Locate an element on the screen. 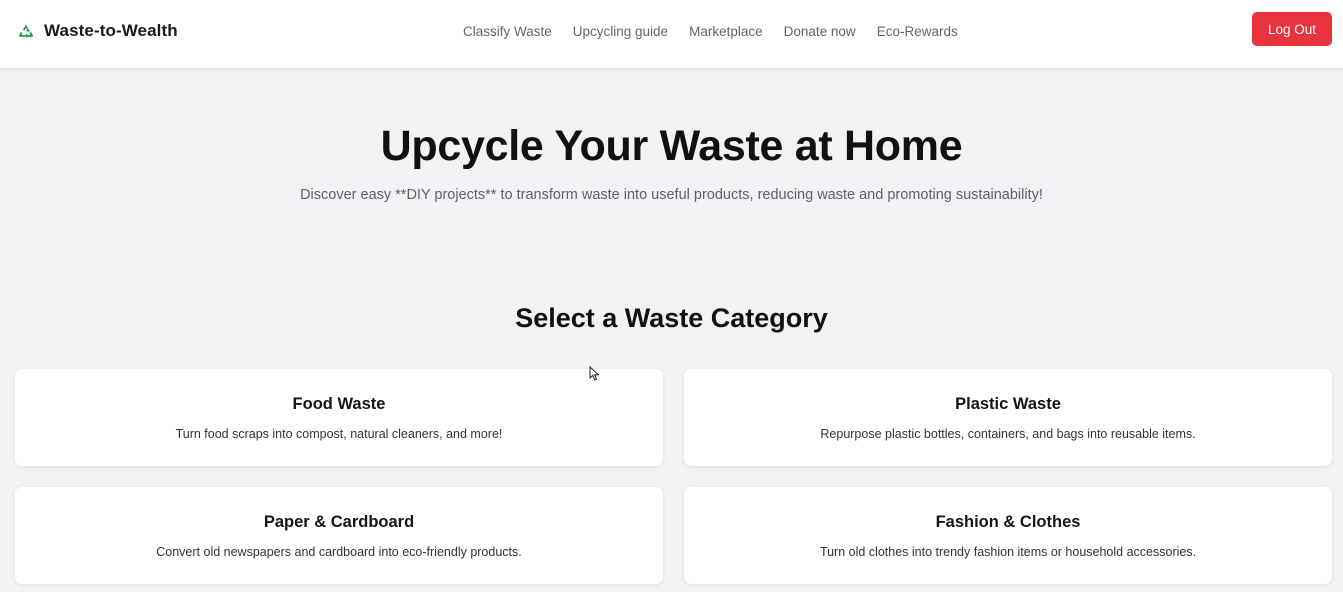 This screenshot has height=592, width=1343. card-title: Food Waste is located at coordinates (339, 404).